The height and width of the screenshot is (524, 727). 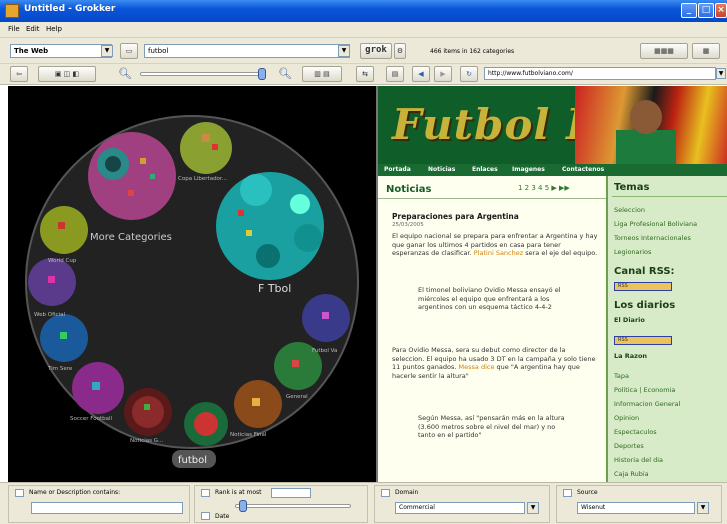 I want to click on nav-contactenos: Contactenos, so click(x=583, y=169).